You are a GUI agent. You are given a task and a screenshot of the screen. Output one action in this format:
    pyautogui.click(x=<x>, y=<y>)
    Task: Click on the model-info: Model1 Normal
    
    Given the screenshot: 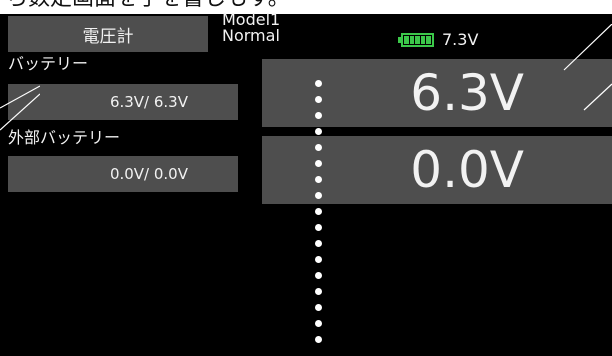 What is the action you would take?
    pyautogui.click(x=251, y=28)
    